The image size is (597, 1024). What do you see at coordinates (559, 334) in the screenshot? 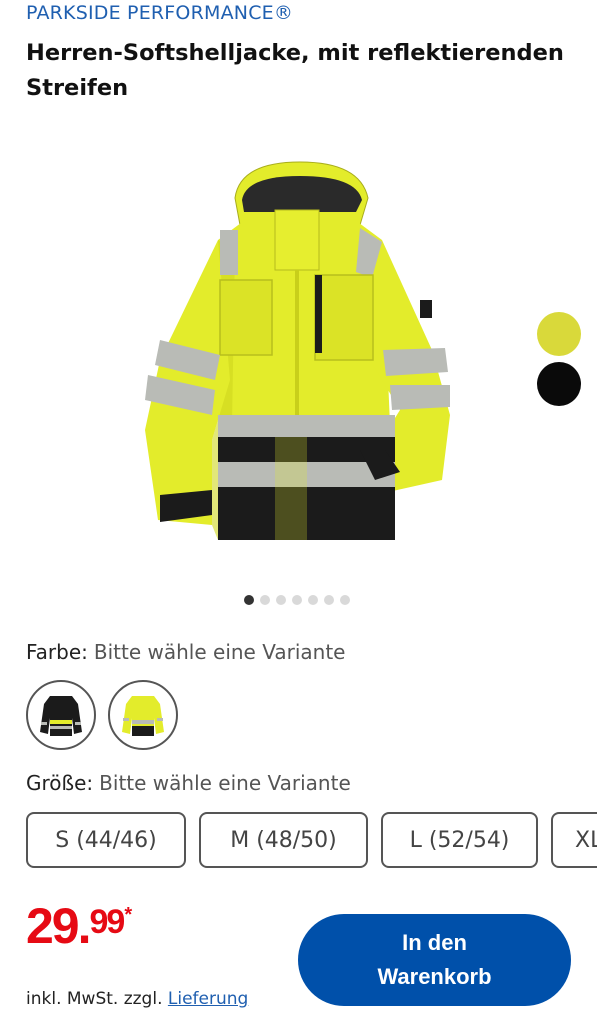
I see `color-swatch-yellow` at bounding box center [559, 334].